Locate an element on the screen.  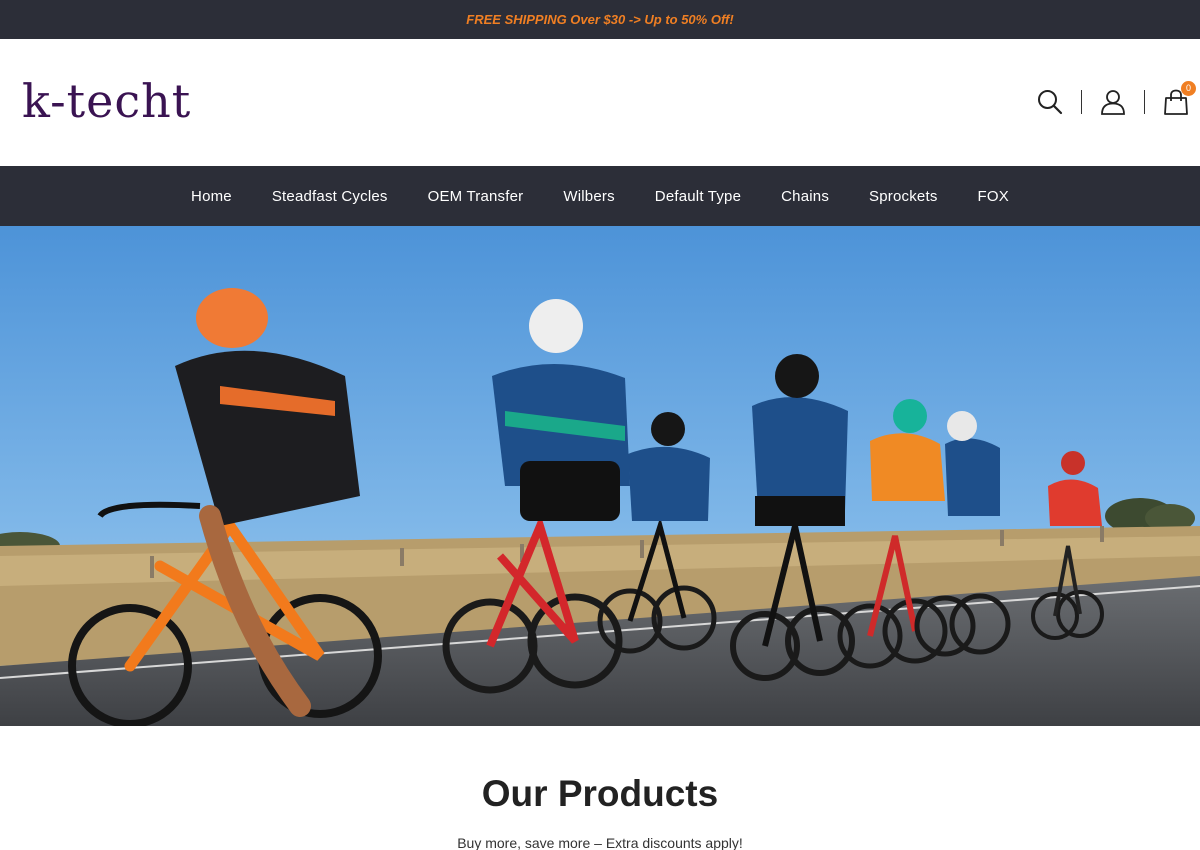
section-title-our-products: Our Products is located at coordinates (600, 793).